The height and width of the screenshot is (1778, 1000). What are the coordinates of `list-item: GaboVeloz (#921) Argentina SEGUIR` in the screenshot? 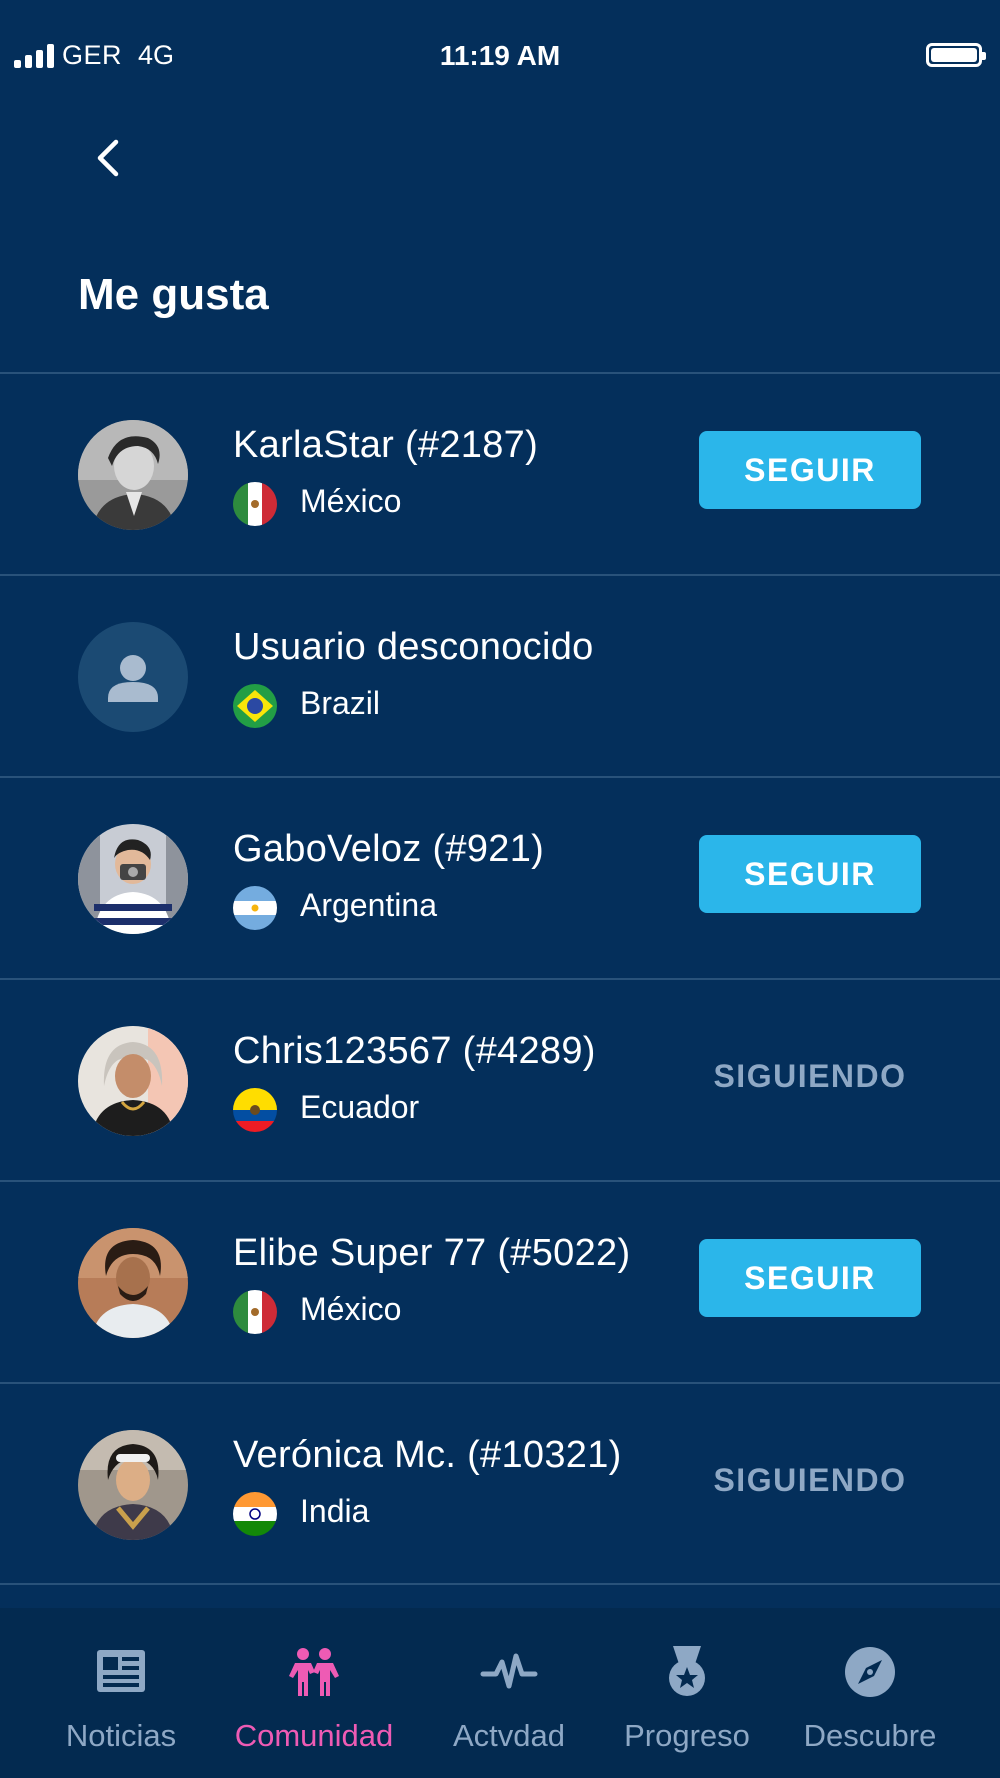 It's located at (500, 877).